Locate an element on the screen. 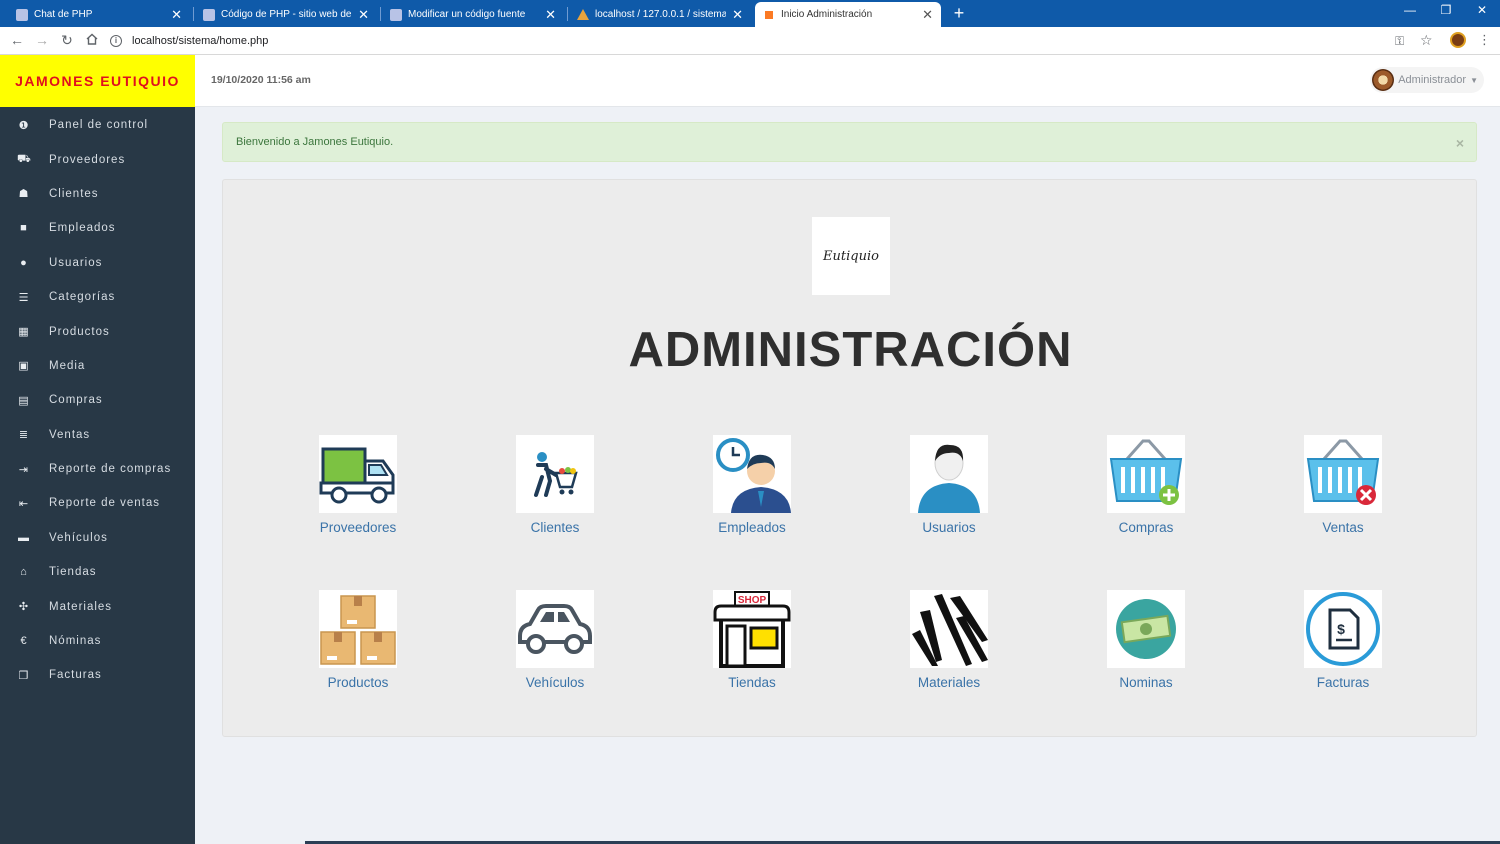  tile-label: Compras is located at coordinates (1146, 527).